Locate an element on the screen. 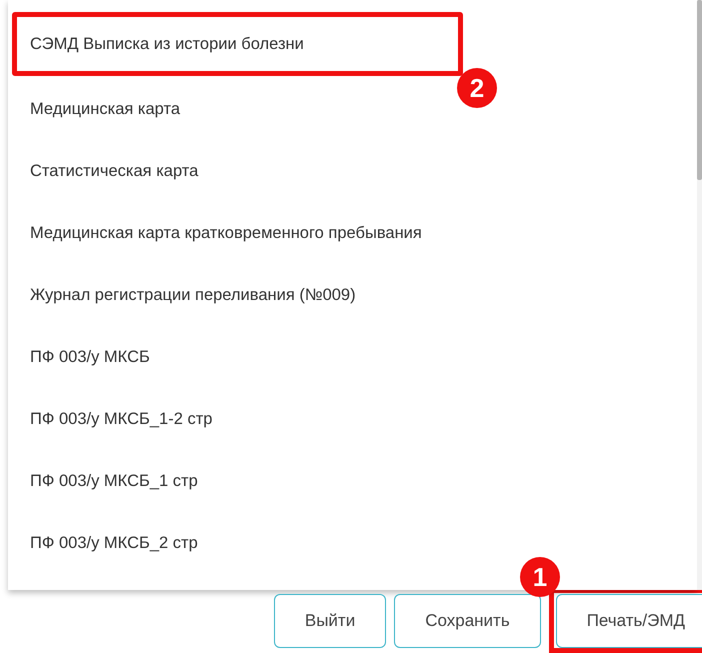 This screenshot has height=653, width=702. menu-item: ПФ 003/у МКСБ_2 стр is located at coordinates (109, 543).